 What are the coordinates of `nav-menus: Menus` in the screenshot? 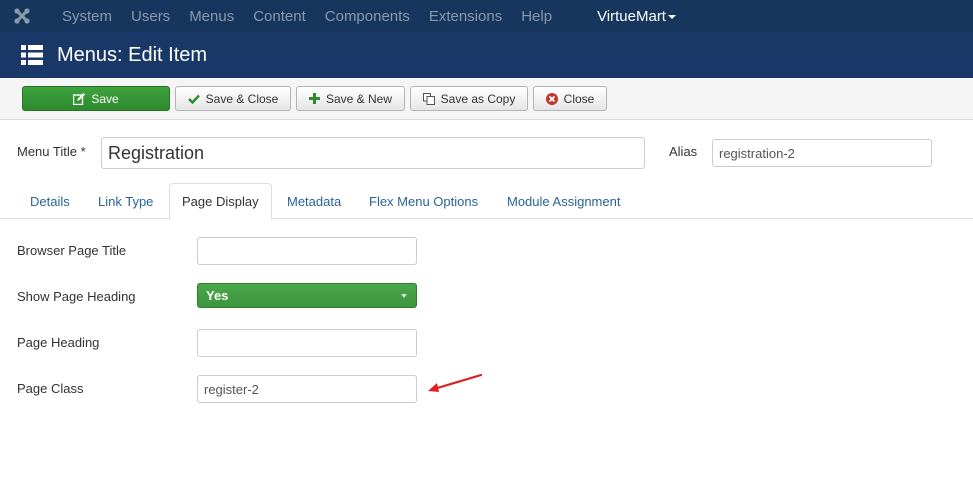 It's located at (211, 16).